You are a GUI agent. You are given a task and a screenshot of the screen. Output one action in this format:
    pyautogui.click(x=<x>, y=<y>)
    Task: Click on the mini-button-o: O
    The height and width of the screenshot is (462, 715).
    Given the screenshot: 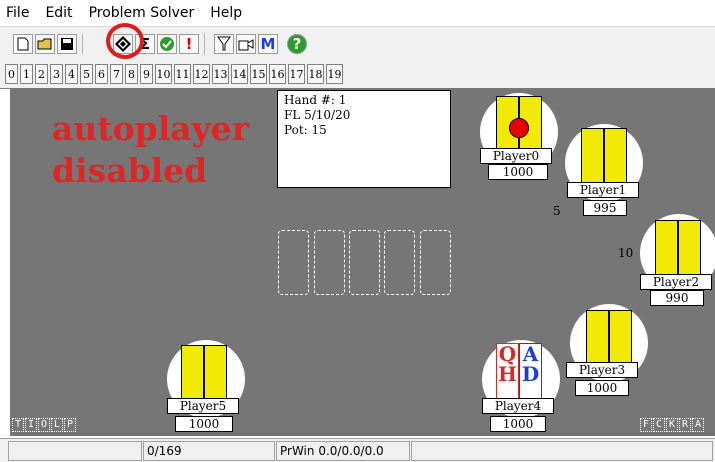 What is the action you would take?
    pyautogui.click(x=44, y=425)
    